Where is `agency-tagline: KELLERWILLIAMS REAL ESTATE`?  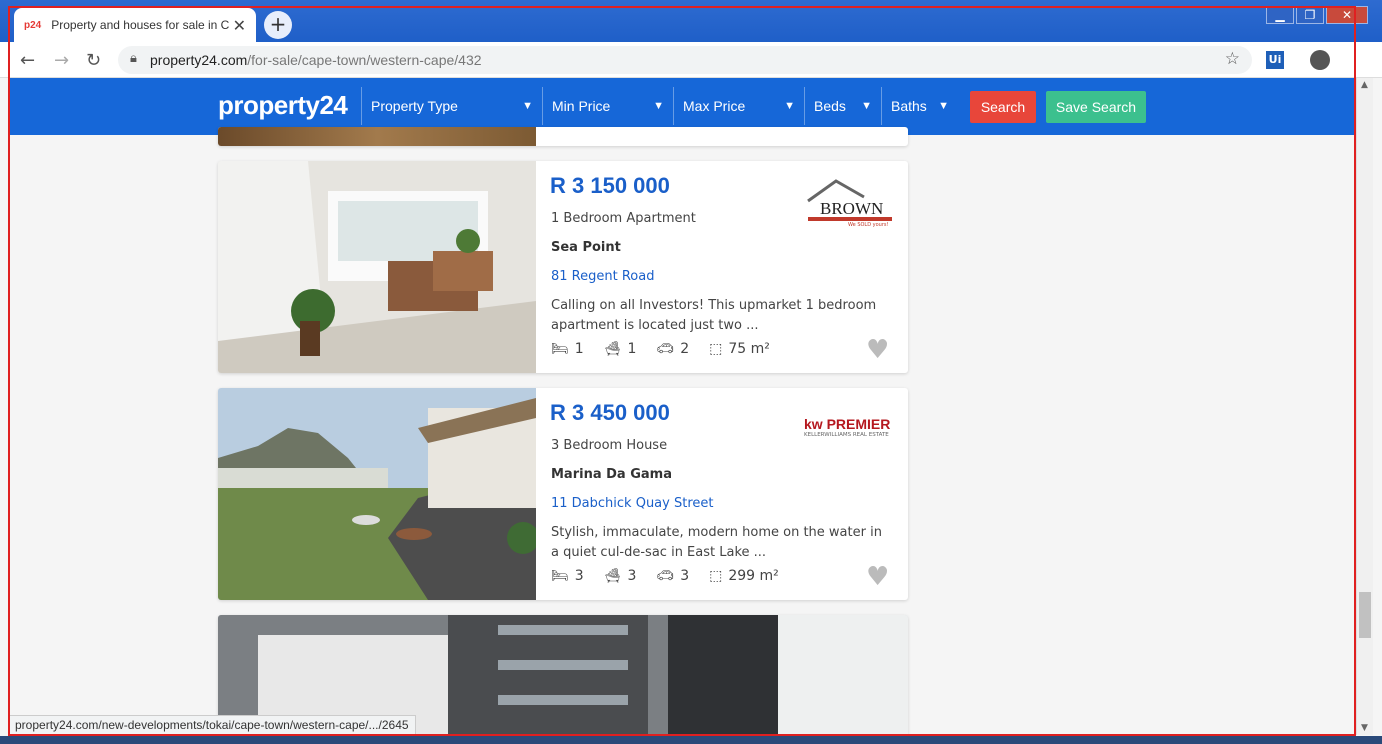 agency-tagline: KELLERWILLIAMS REAL ESTATE is located at coordinates (846, 435).